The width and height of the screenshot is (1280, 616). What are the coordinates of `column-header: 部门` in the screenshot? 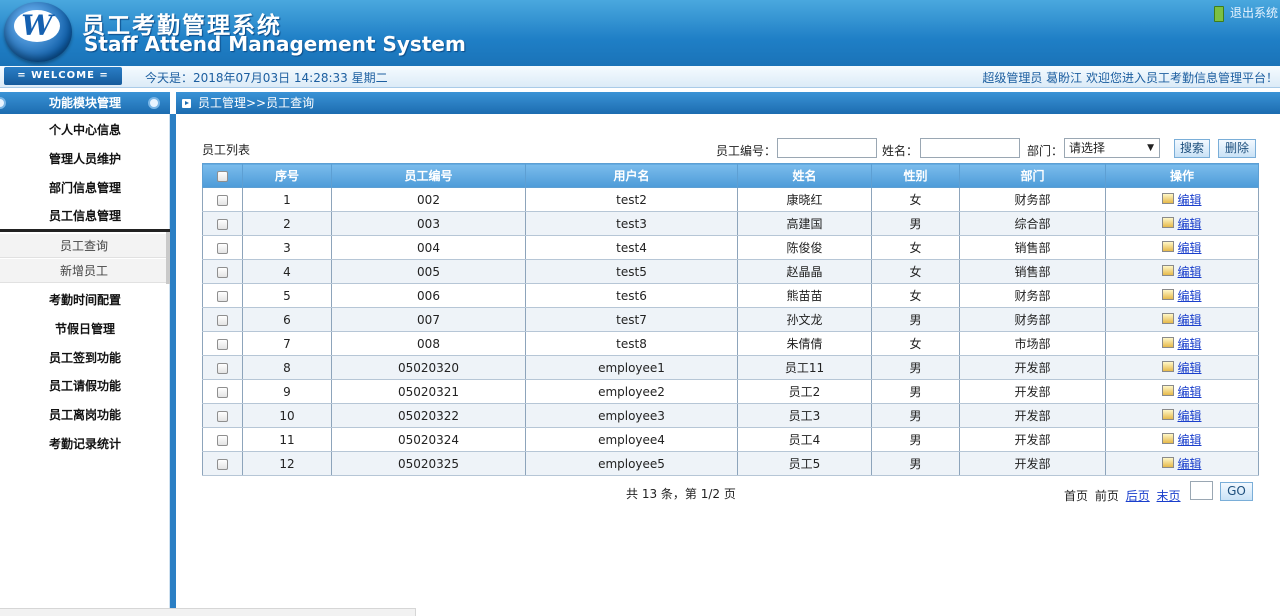 It's located at (1032, 175).